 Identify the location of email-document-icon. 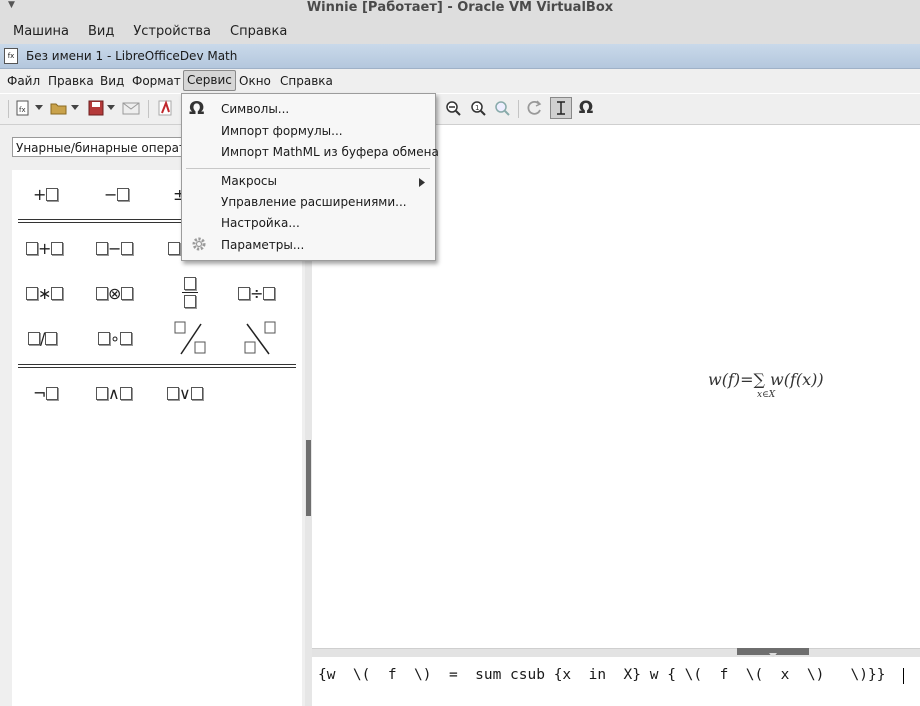
(131, 108).